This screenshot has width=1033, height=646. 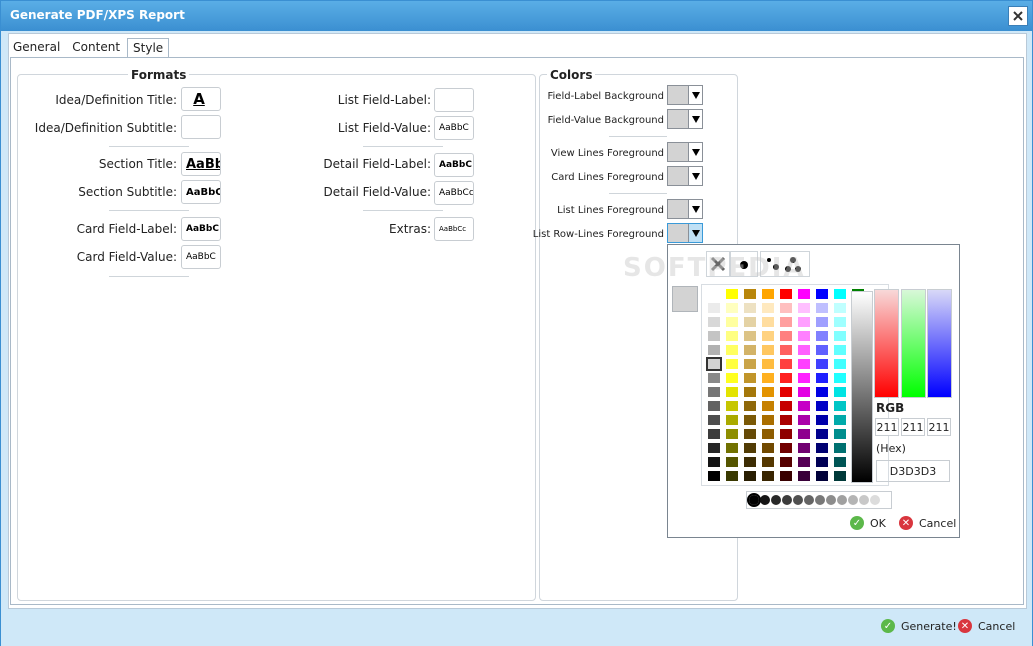 What do you see at coordinates (939, 427) in the screenshot?
I see `blue-value-input: 211` at bounding box center [939, 427].